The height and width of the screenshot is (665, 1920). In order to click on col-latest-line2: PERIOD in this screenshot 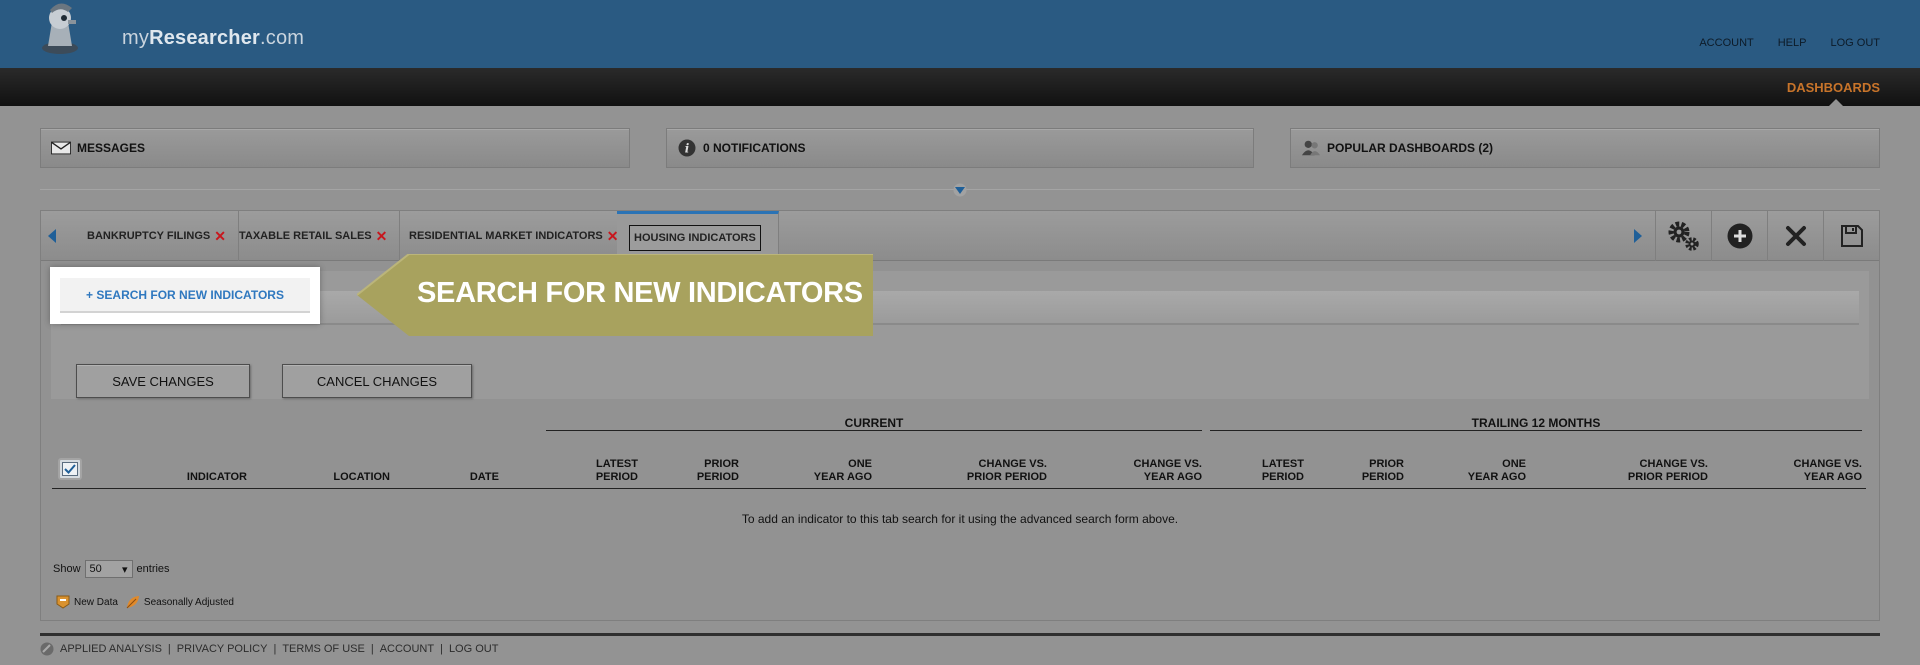, I will do `click(616, 477)`.